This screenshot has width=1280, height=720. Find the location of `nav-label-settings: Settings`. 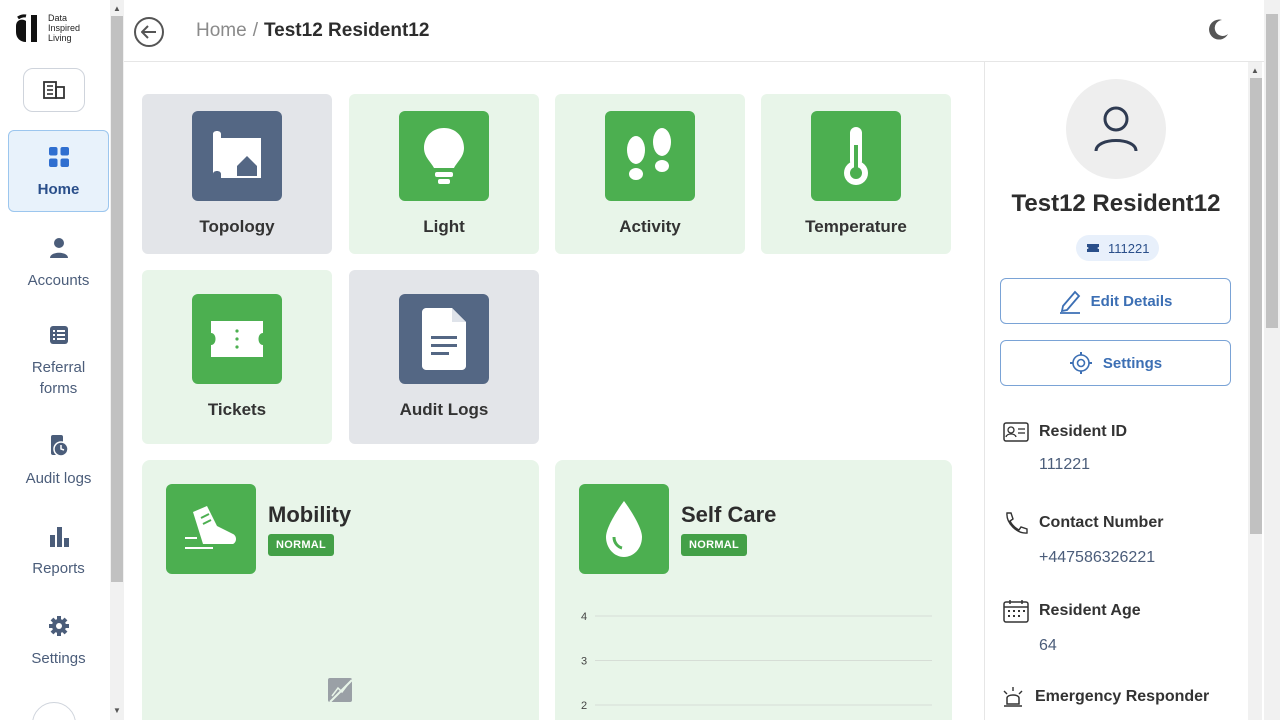

nav-label-settings: Settings is located at coordinates (58, 658).